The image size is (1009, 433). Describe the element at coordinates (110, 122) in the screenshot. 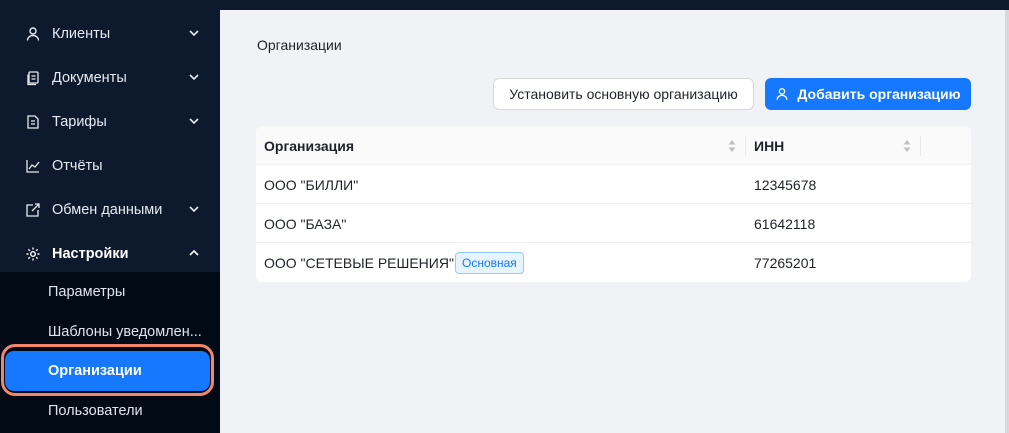

I see `sidebar-item-tariffs: Тарифы` at that location.